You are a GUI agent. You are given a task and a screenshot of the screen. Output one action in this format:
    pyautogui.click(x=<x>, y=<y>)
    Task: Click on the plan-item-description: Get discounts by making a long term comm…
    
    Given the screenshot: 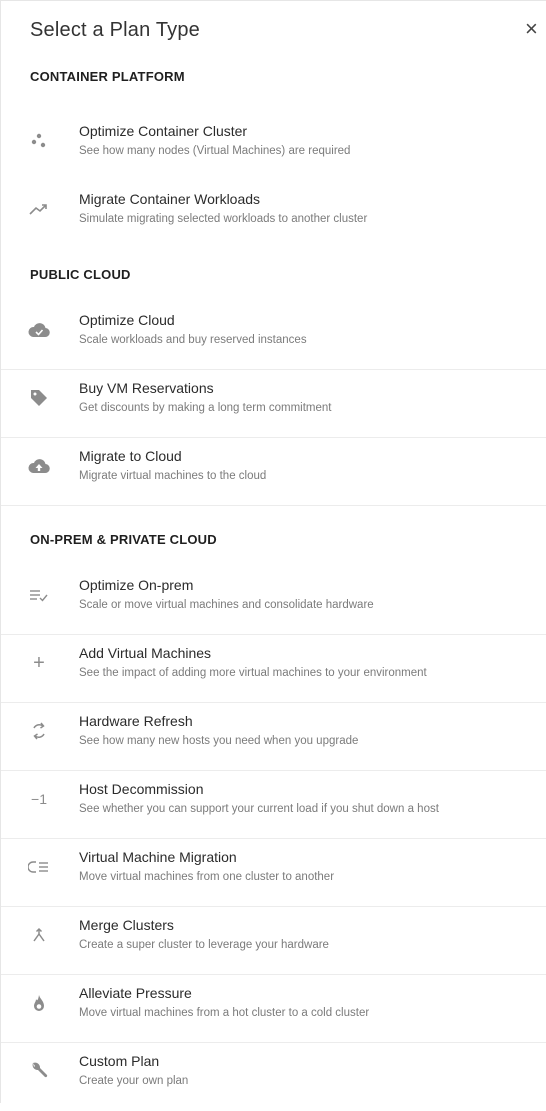 What is the action you would take?
    pyautogui.click(x=205, y=408)
    